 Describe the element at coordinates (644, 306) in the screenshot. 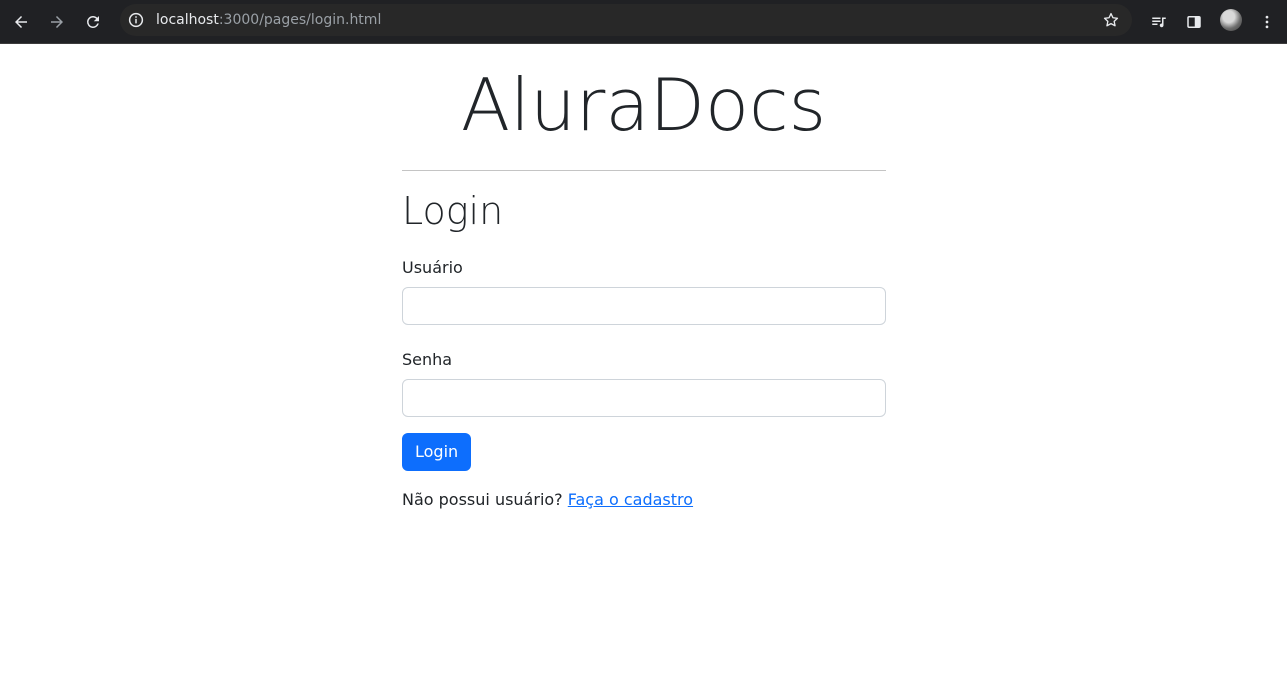

I see `username-input` at that location.